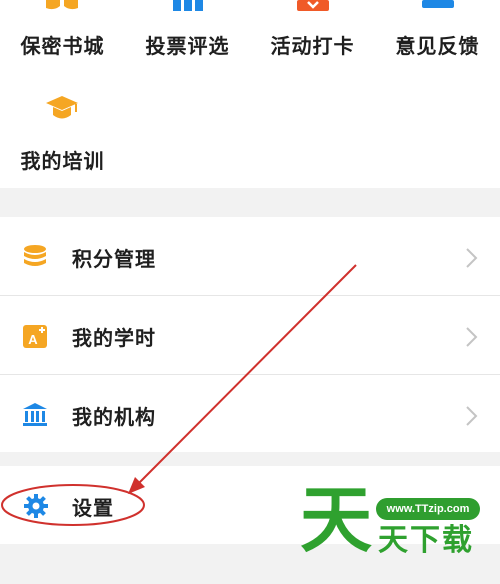  I want to click on grid-item-label: 我的培训, so click(62, 161).